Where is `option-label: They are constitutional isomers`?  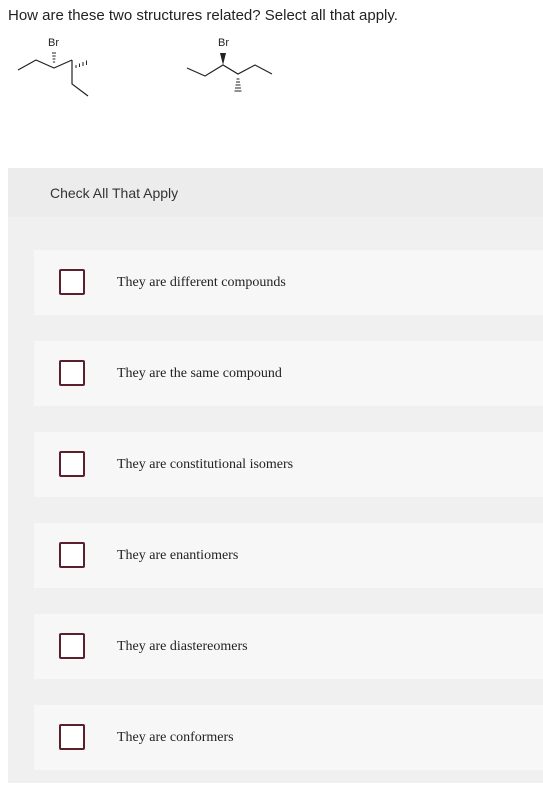
option-label: They are constitutional isomers is located at coordinates (205, 464).